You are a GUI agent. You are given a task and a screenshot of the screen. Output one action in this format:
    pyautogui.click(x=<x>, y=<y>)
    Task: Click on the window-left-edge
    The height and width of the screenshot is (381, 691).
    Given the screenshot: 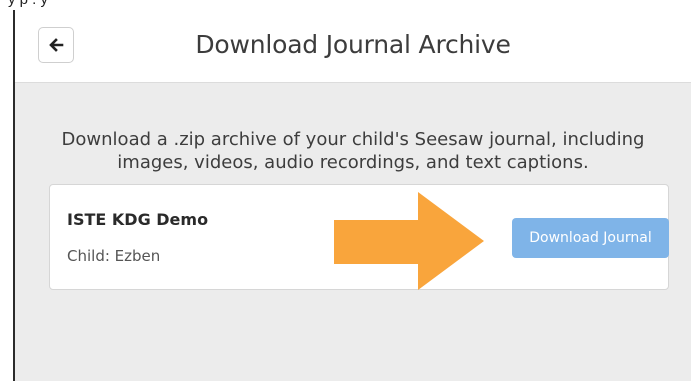 What is the action you would take?
    pyautogui.click(x=7, y=195)
    